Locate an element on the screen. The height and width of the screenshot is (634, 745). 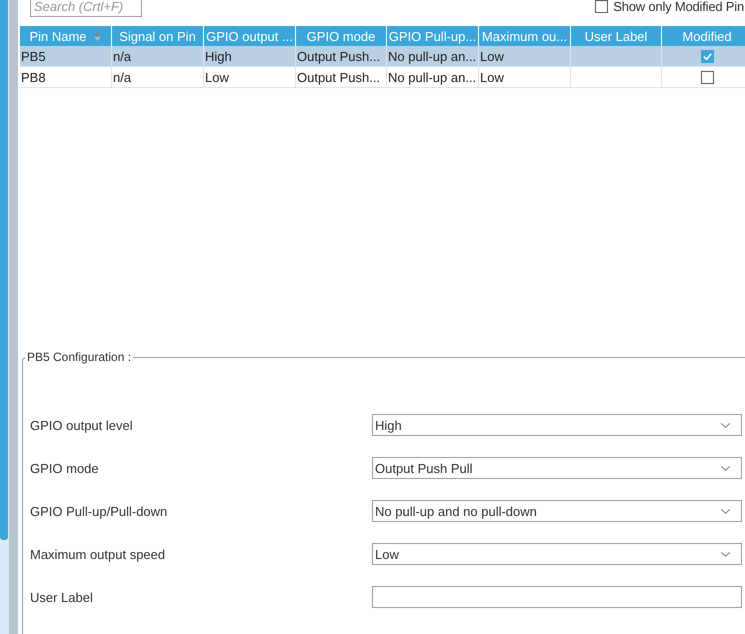
table-cell: PB5 is located at coordinates (33, 56).